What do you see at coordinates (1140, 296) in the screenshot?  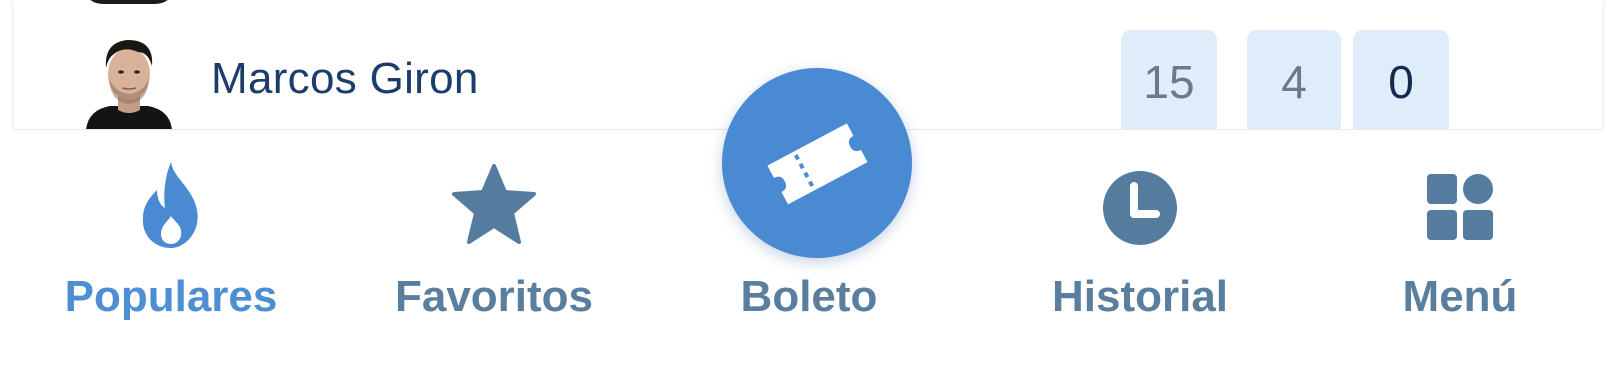 I see `nav-label: Historial` at bounding box center [1140, 296].